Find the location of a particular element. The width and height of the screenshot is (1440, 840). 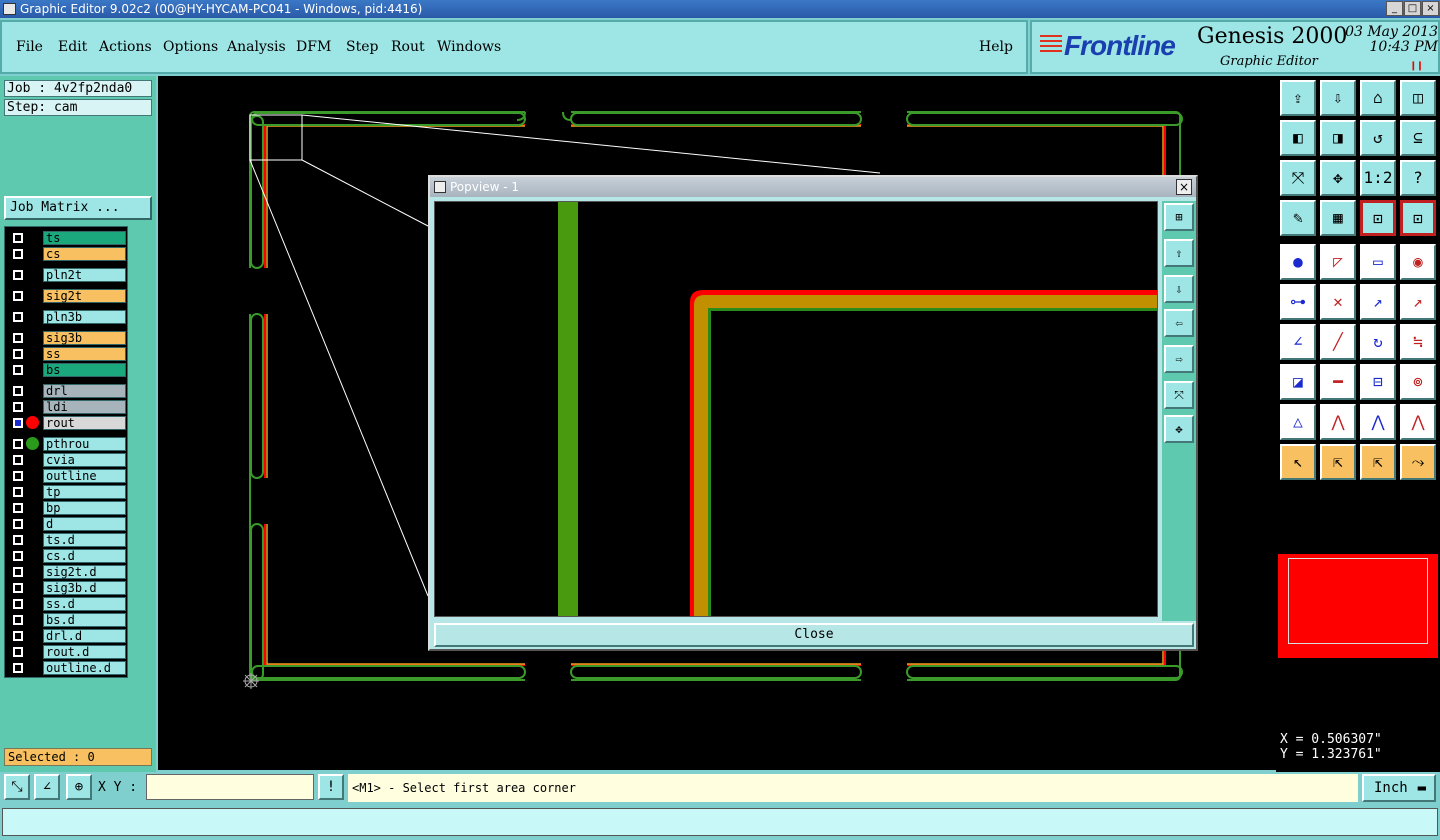

arrow-point-icon: ↗ is located at coordinates (1378, 302).